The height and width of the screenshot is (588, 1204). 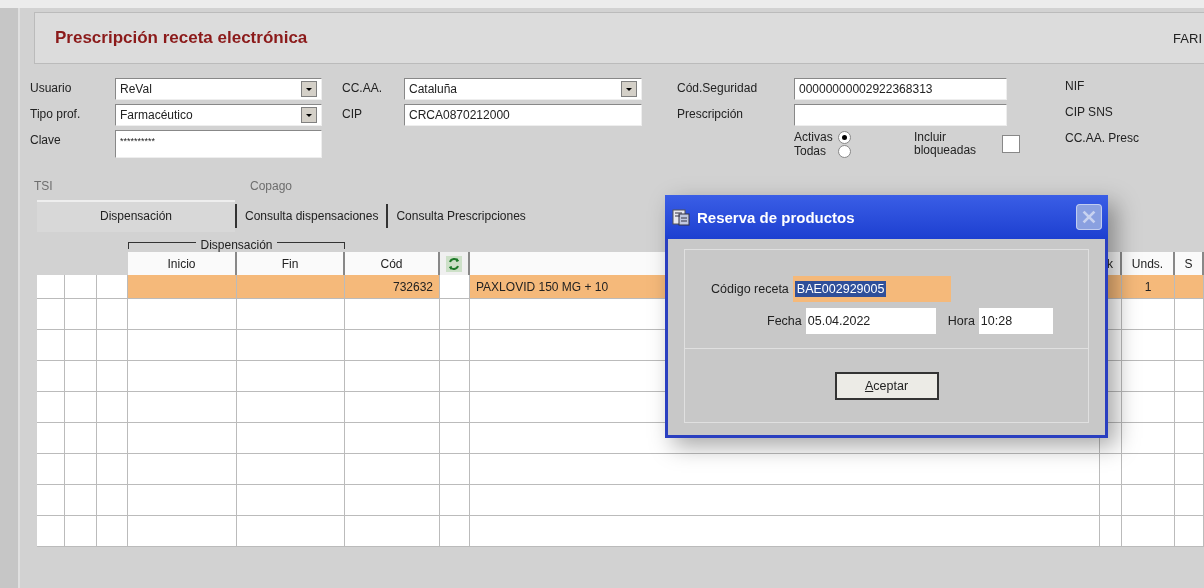 What do you see at coordinates (681, 217) in the screenshot?
I see `app-icon` at bounding box center [681, 217].